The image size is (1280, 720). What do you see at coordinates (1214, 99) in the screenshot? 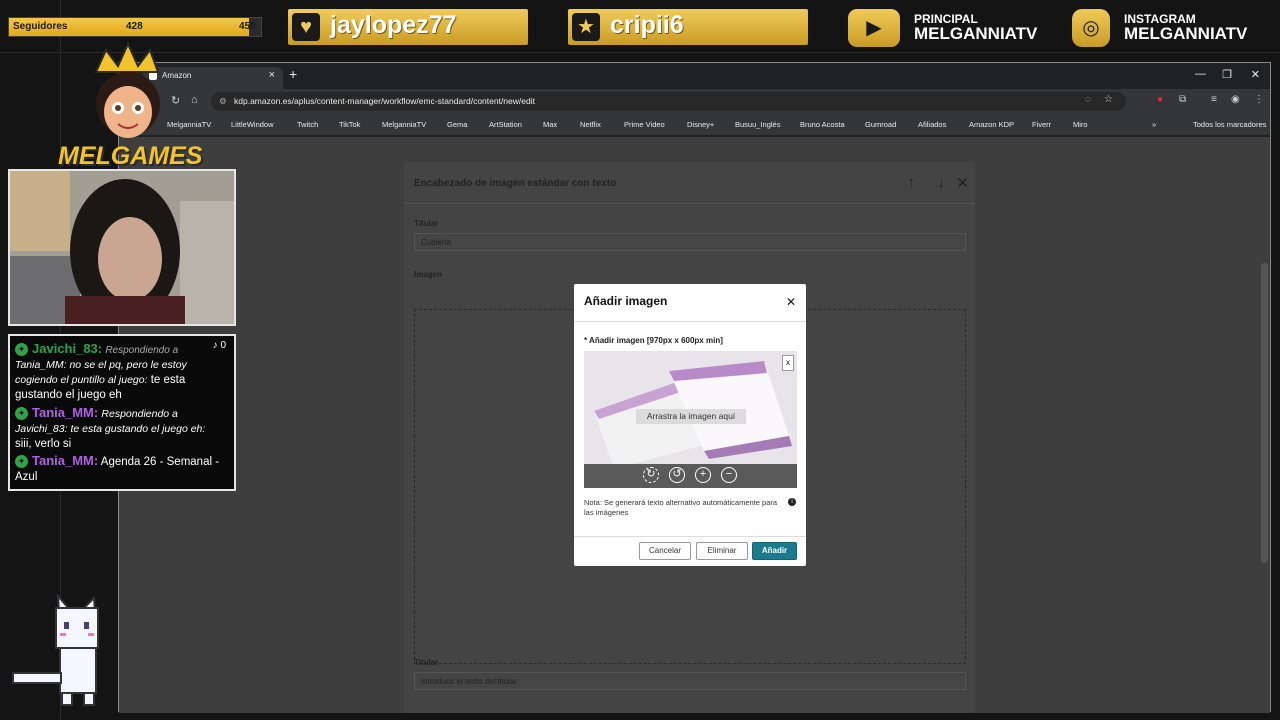
I see `reading-list-icon: ≡` at bounding box center [1214, 99].